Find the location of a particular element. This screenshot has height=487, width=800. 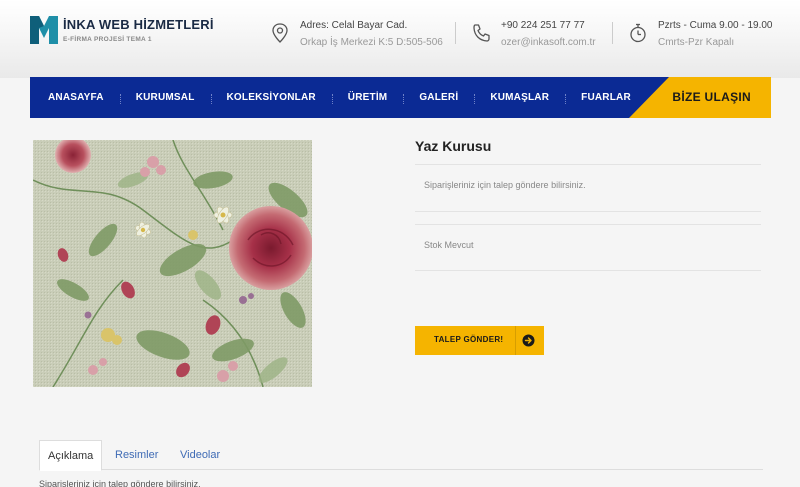

logo-icon is located at coordinates (44, 30).